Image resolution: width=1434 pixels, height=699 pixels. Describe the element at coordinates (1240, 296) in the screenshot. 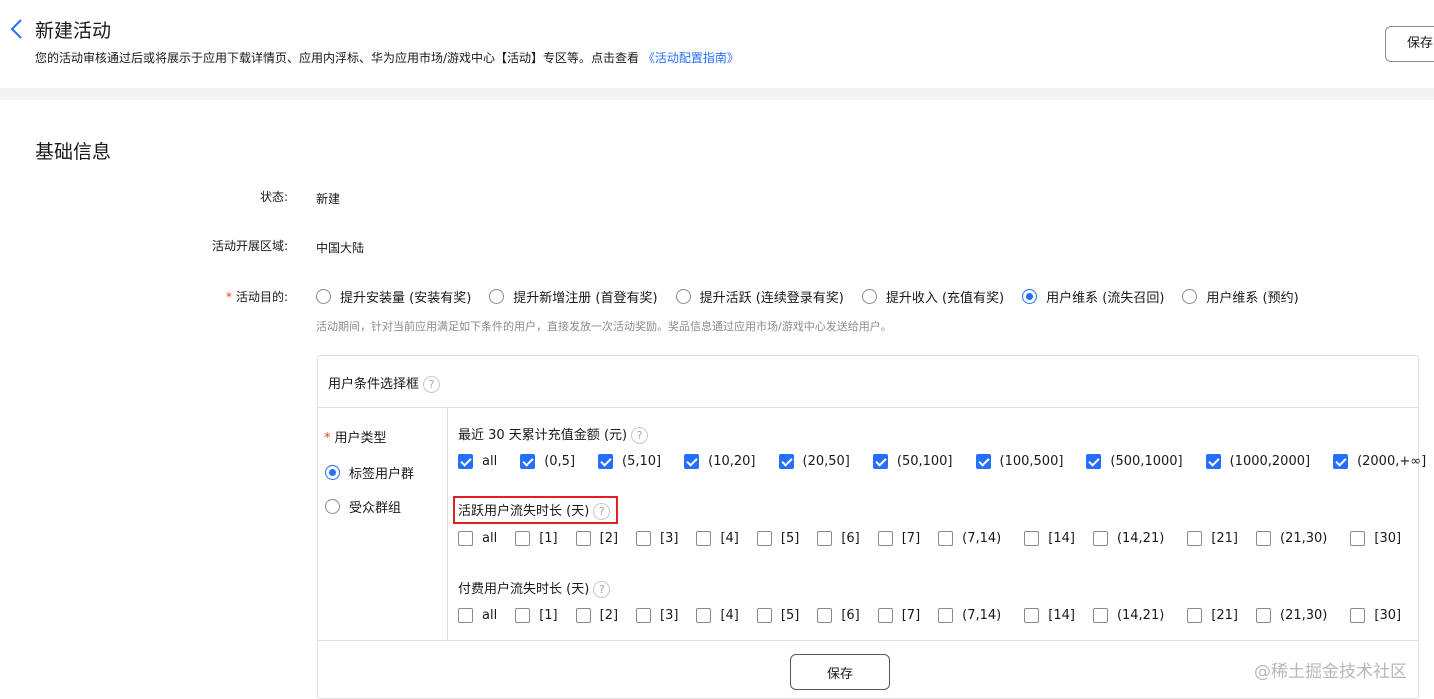

I see `purpose-option: 用户维系 (预约)` at that location.